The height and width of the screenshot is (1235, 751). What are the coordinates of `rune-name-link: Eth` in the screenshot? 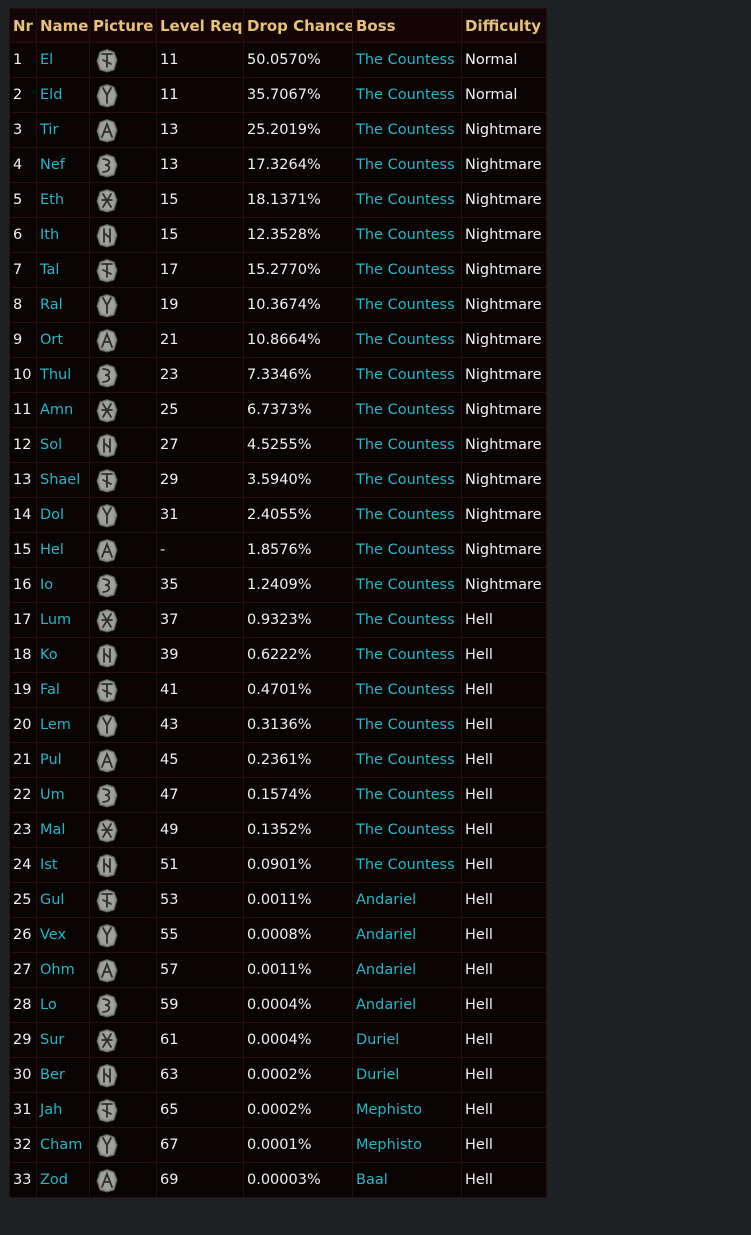 It's located at (52, 200).